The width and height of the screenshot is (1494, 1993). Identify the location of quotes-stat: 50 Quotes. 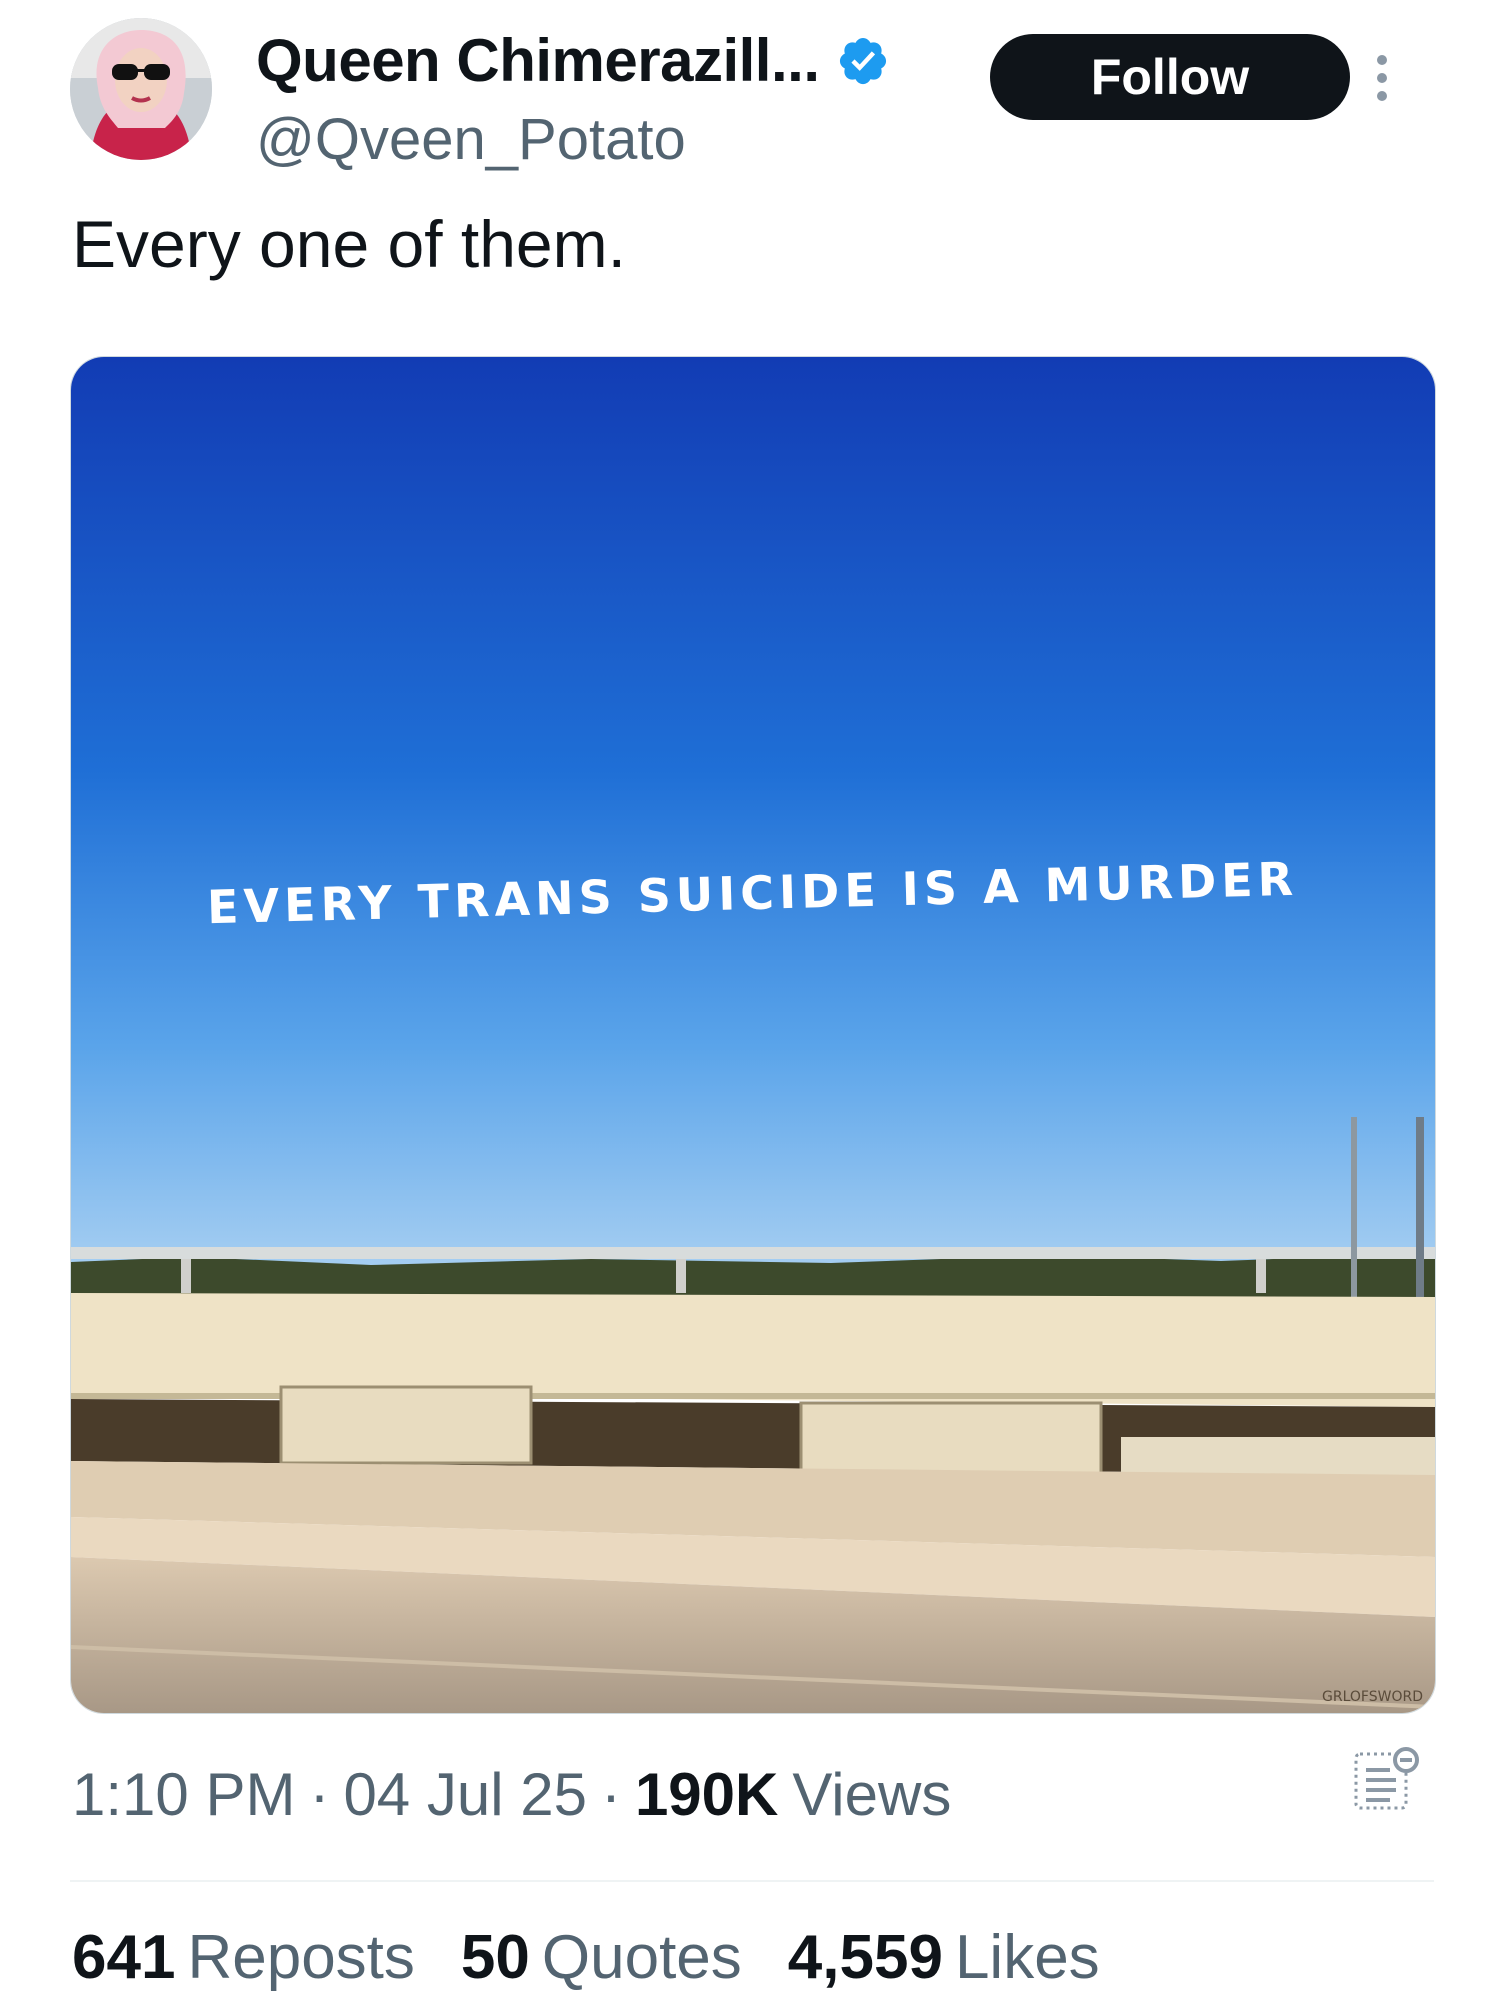
(601, 1957).